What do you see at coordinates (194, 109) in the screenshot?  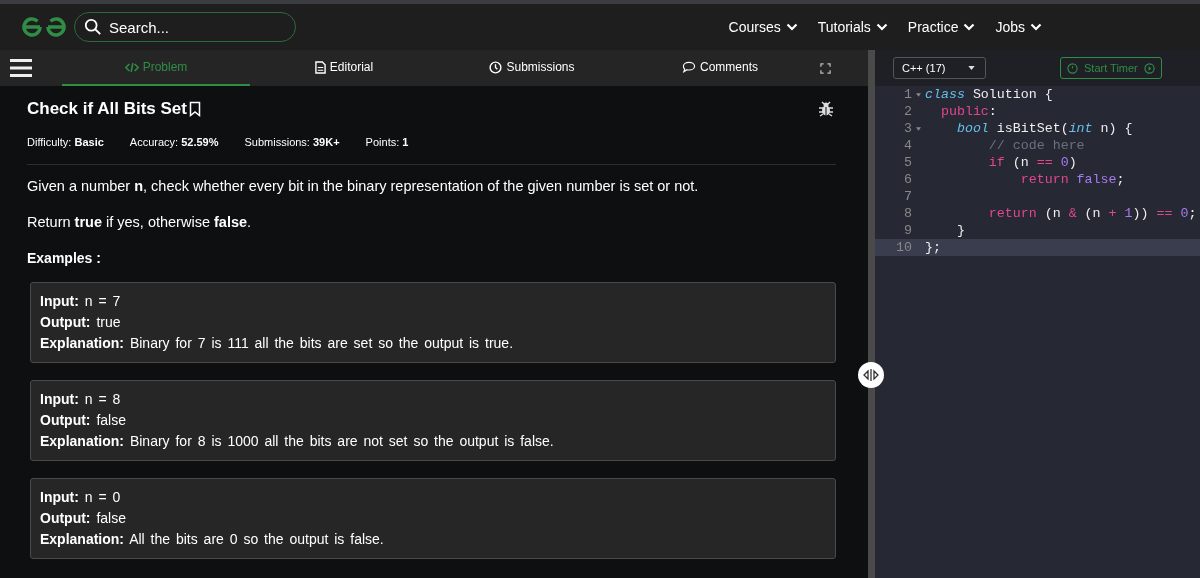 I see `bookmark-icon` at bounding box center [194, 109].